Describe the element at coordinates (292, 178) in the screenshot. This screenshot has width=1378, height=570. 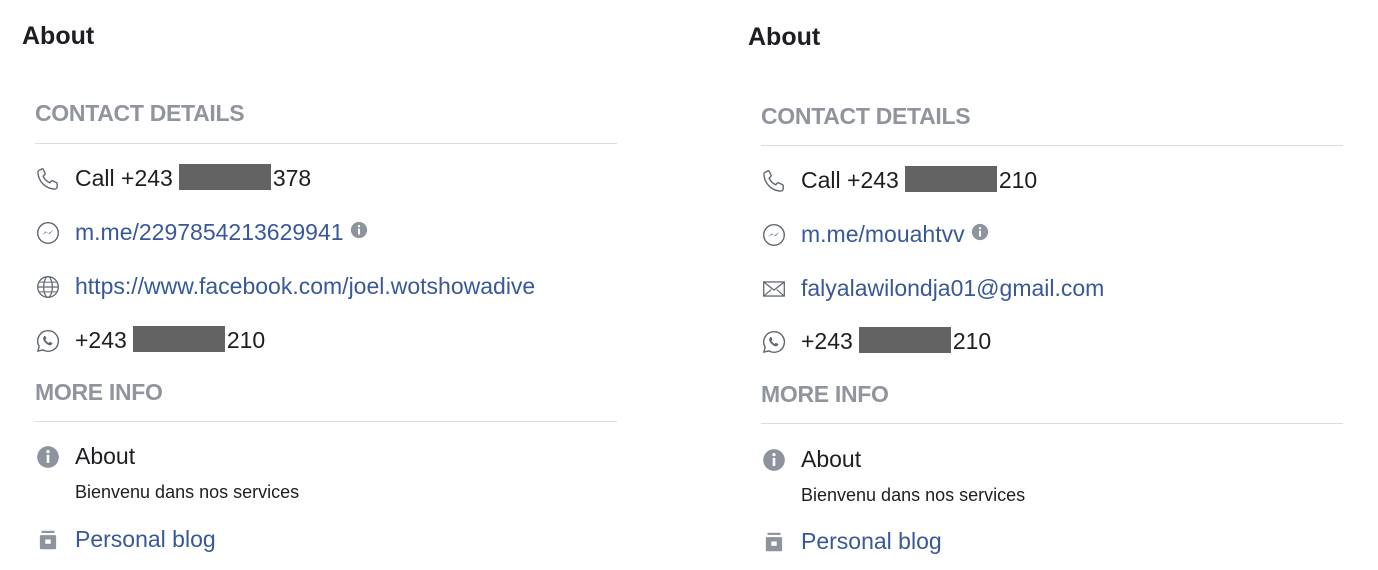
I see `phone-suffix: 378` at that location.